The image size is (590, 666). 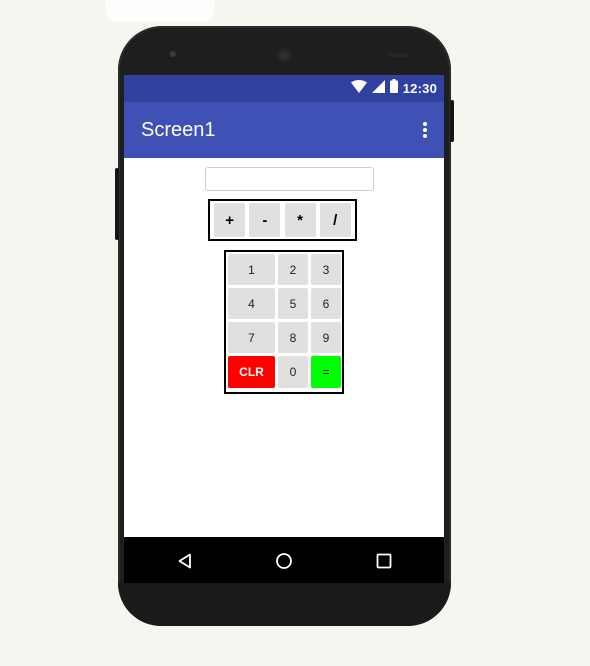 I want to click on home-icon, so click(x=284, y=561).